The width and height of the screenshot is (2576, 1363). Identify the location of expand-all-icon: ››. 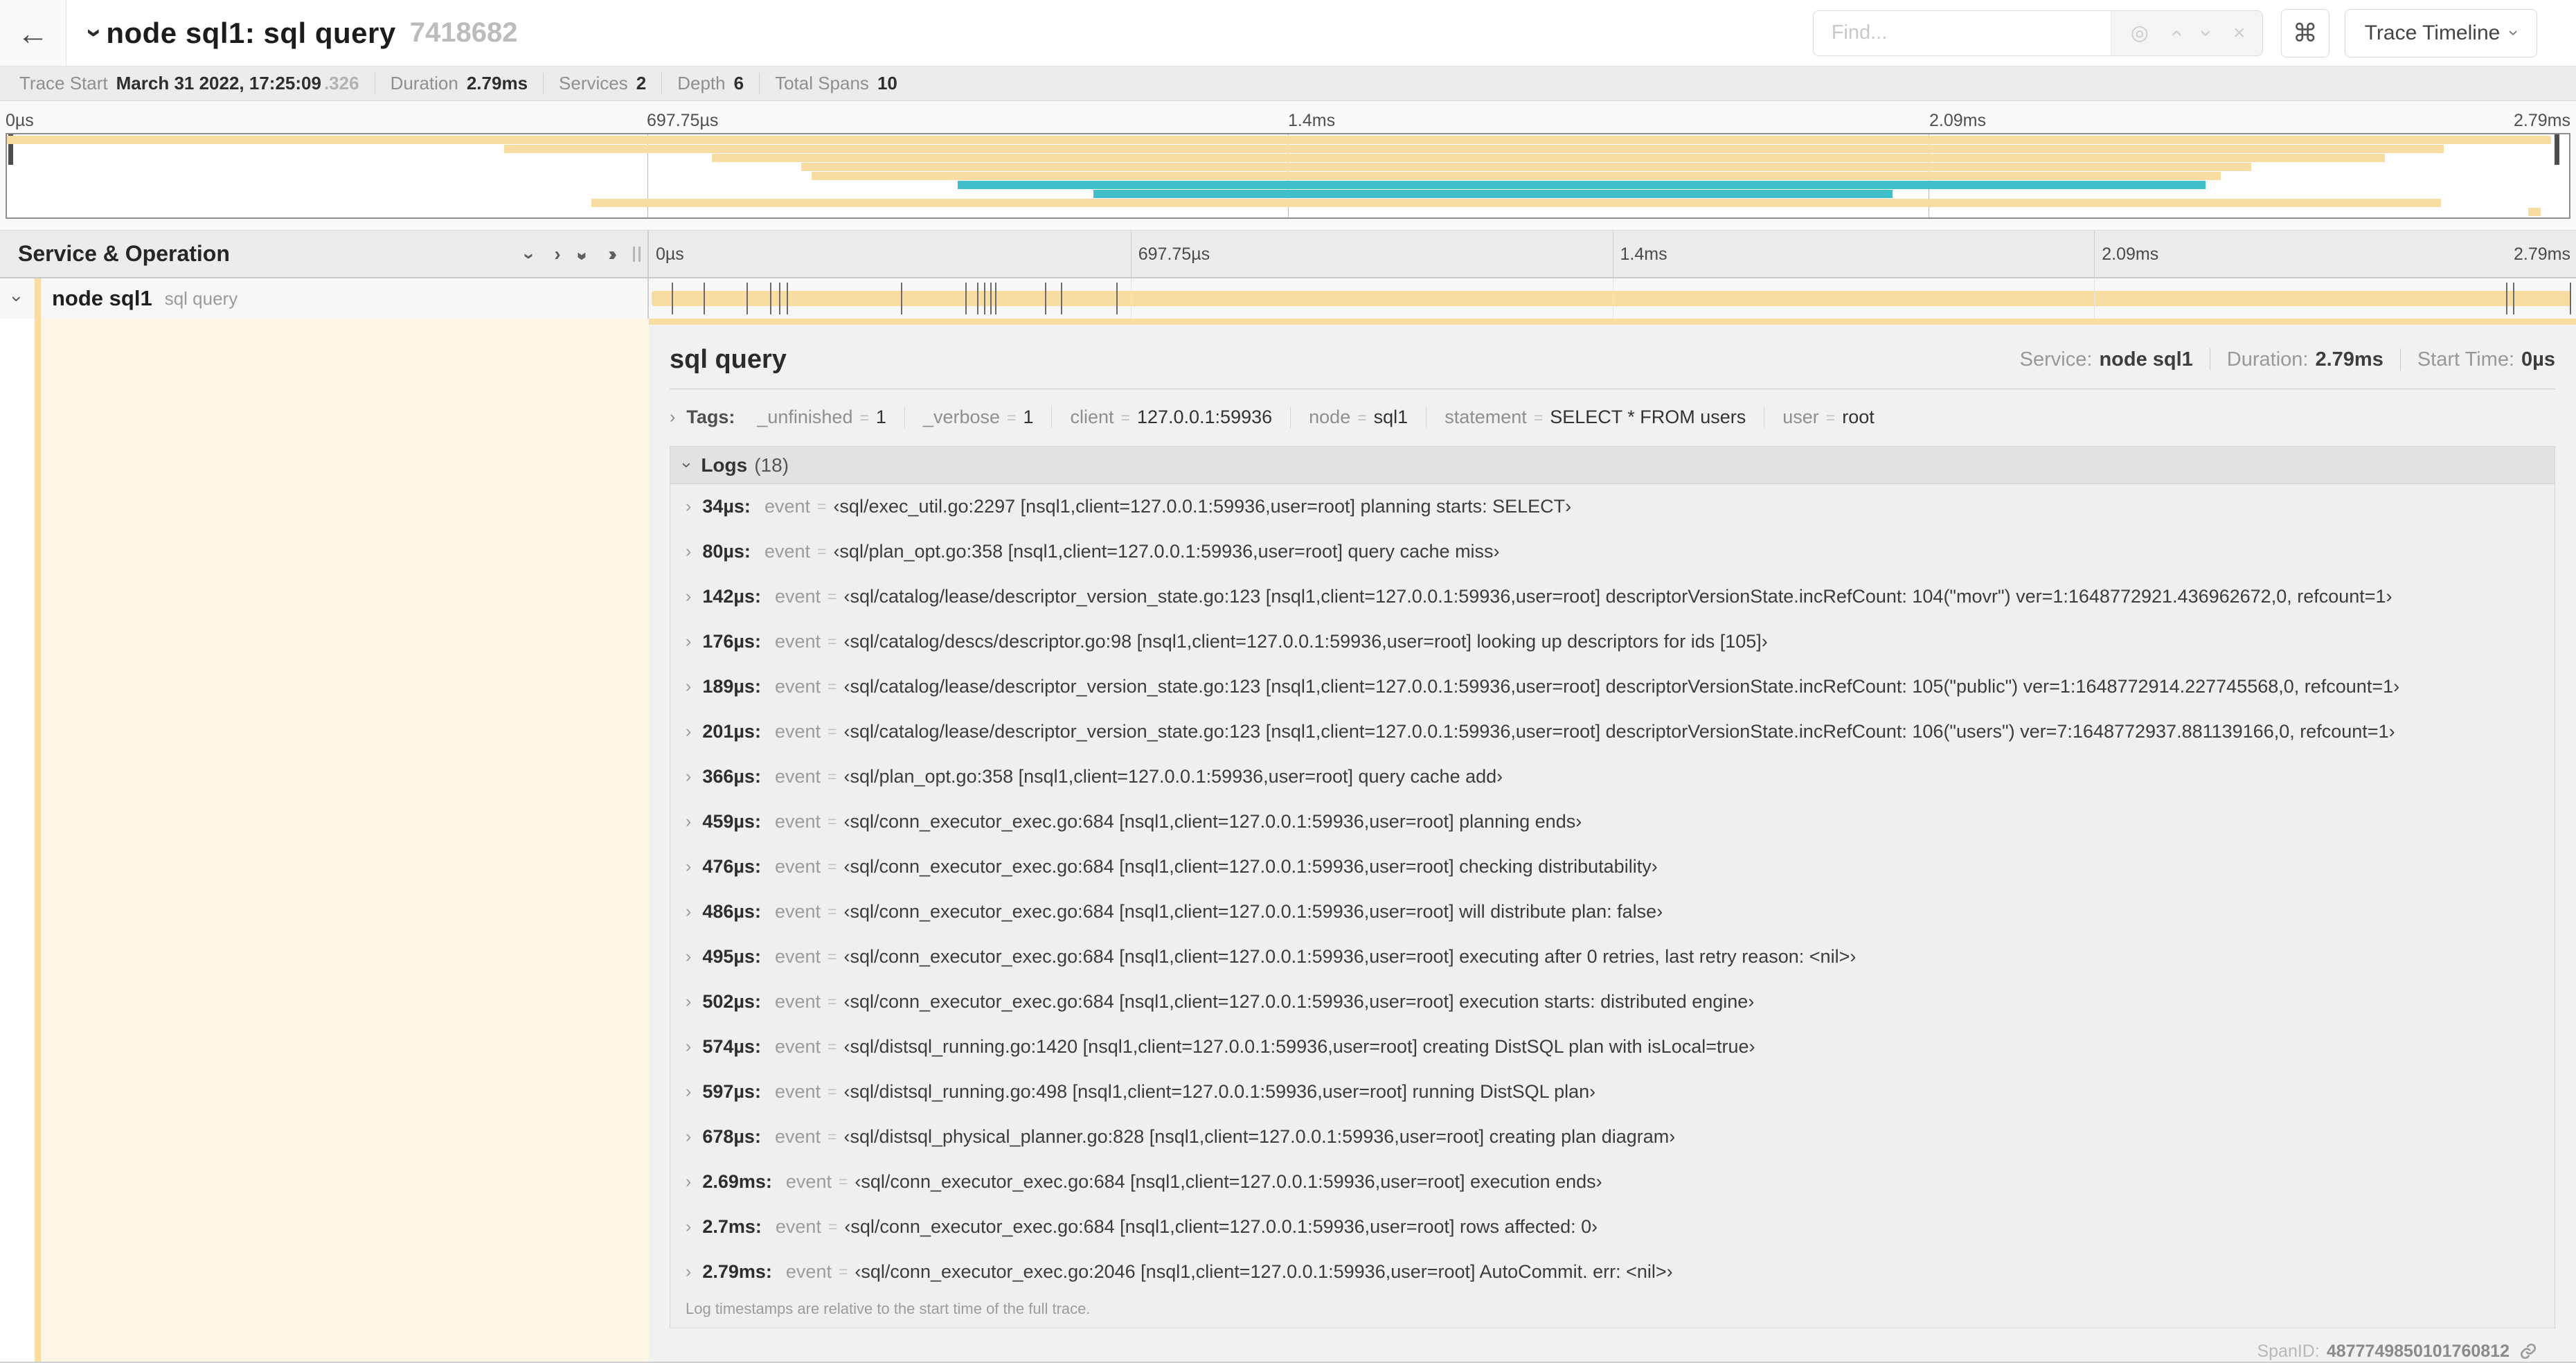
(612, 254).